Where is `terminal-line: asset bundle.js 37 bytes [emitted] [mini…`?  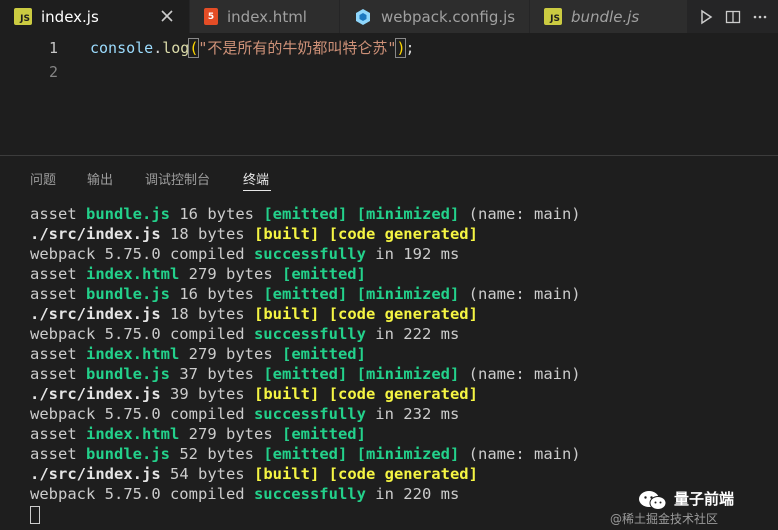
terminal-line: asset bundle.js 37 bytes [emitted] [mini… is located at coordinates (400, 374).